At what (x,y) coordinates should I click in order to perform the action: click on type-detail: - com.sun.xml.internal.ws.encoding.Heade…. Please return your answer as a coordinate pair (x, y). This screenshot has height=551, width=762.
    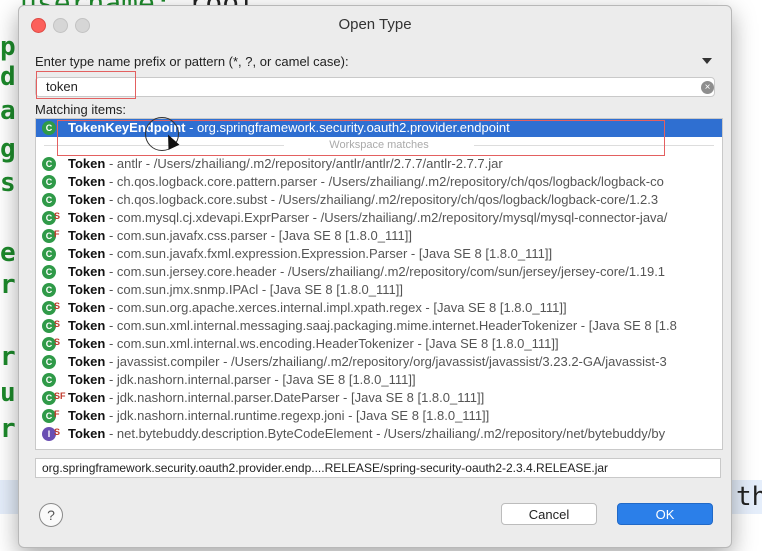
    Looking at the image, I should click on (332, 343).